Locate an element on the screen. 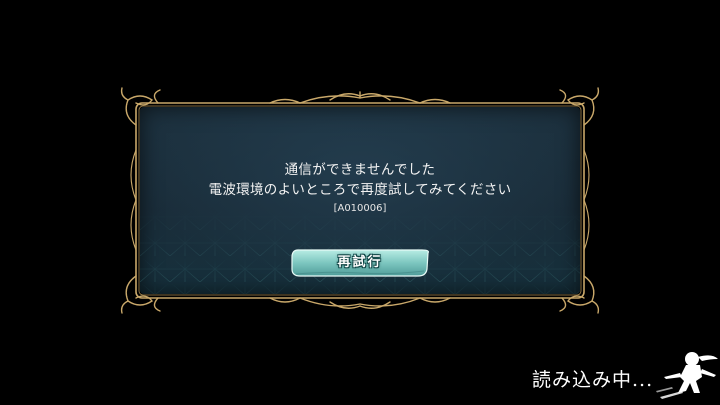 The image size is (720, 405). retry-button: 再試行 is located at coordinates (360, 263).